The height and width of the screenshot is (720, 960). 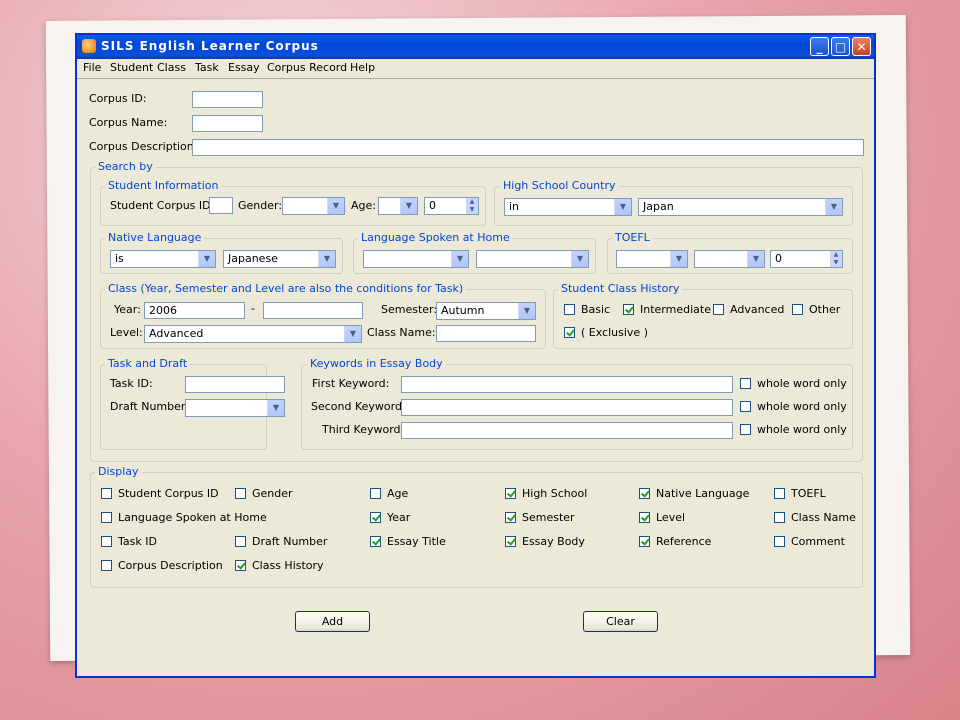 What do you see at coordinates (567, 430) in the screenshot?
I see `third-keyword-input` at bounding box center [567, 430].